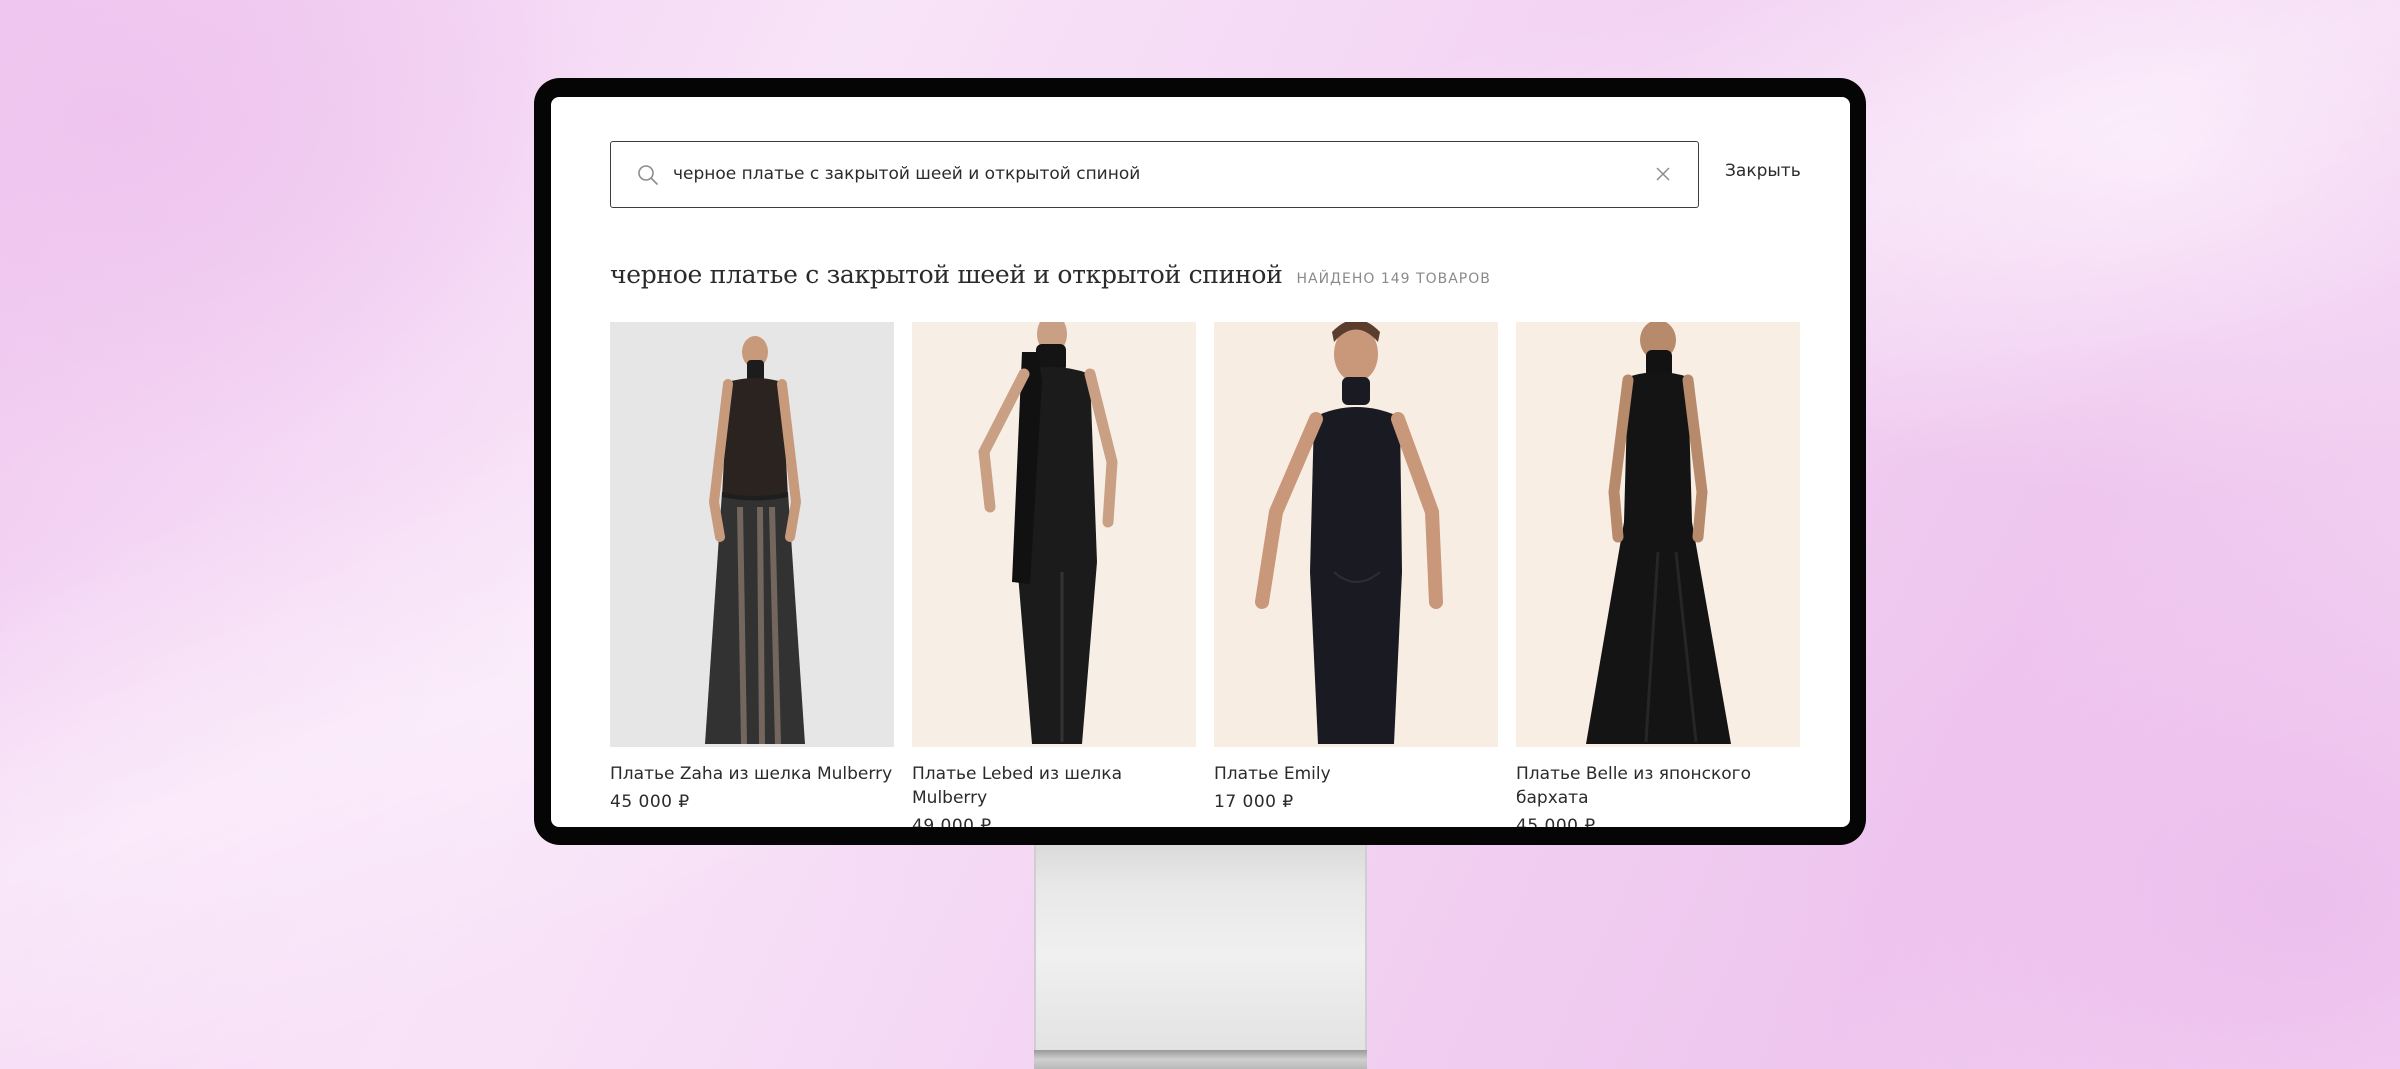 This screenshot has height=1069, width=2400. Describe the element at coordinates (1054, 786) in the screenshot. I see `product-name: Платье Lebed из шелка Mulberry` at that location.